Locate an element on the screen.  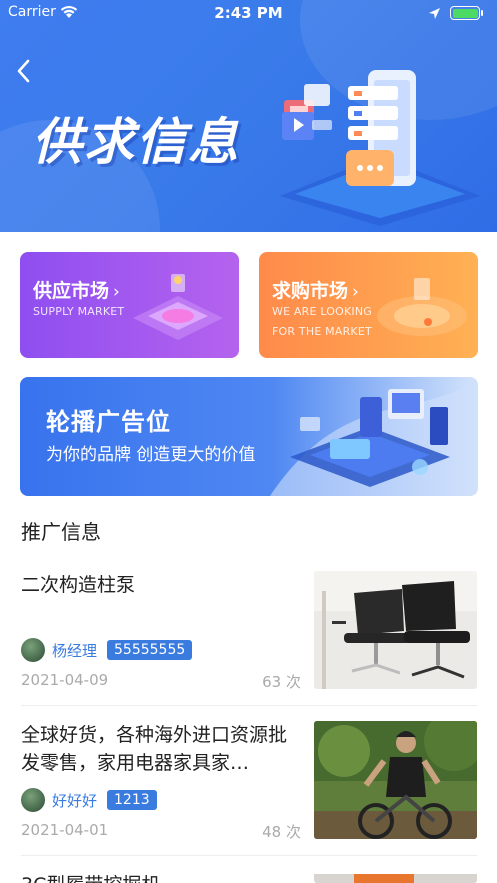
demand-market-subtitle-line2: FOR THE MARKET is located at coordinates (322, 331).